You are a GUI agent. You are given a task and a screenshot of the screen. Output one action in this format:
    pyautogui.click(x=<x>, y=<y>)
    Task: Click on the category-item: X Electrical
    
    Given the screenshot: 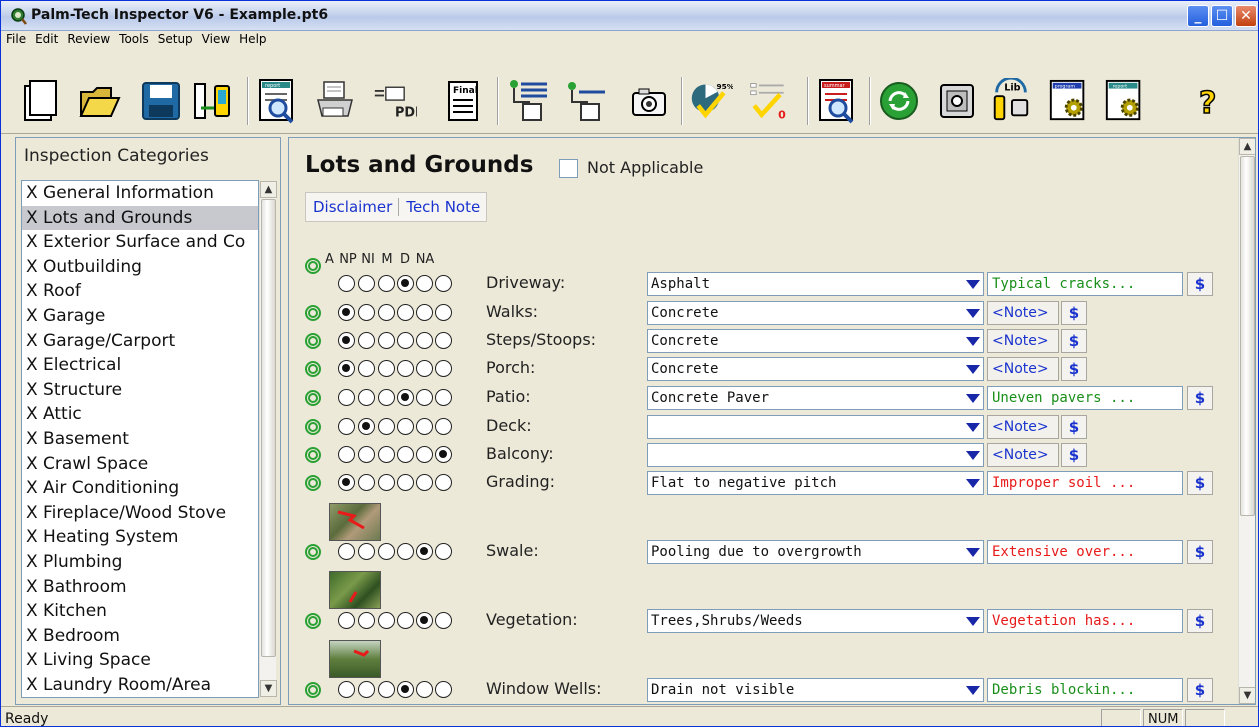 What is the action you would take?
    pyautogui.click(x=140, y=365)
    